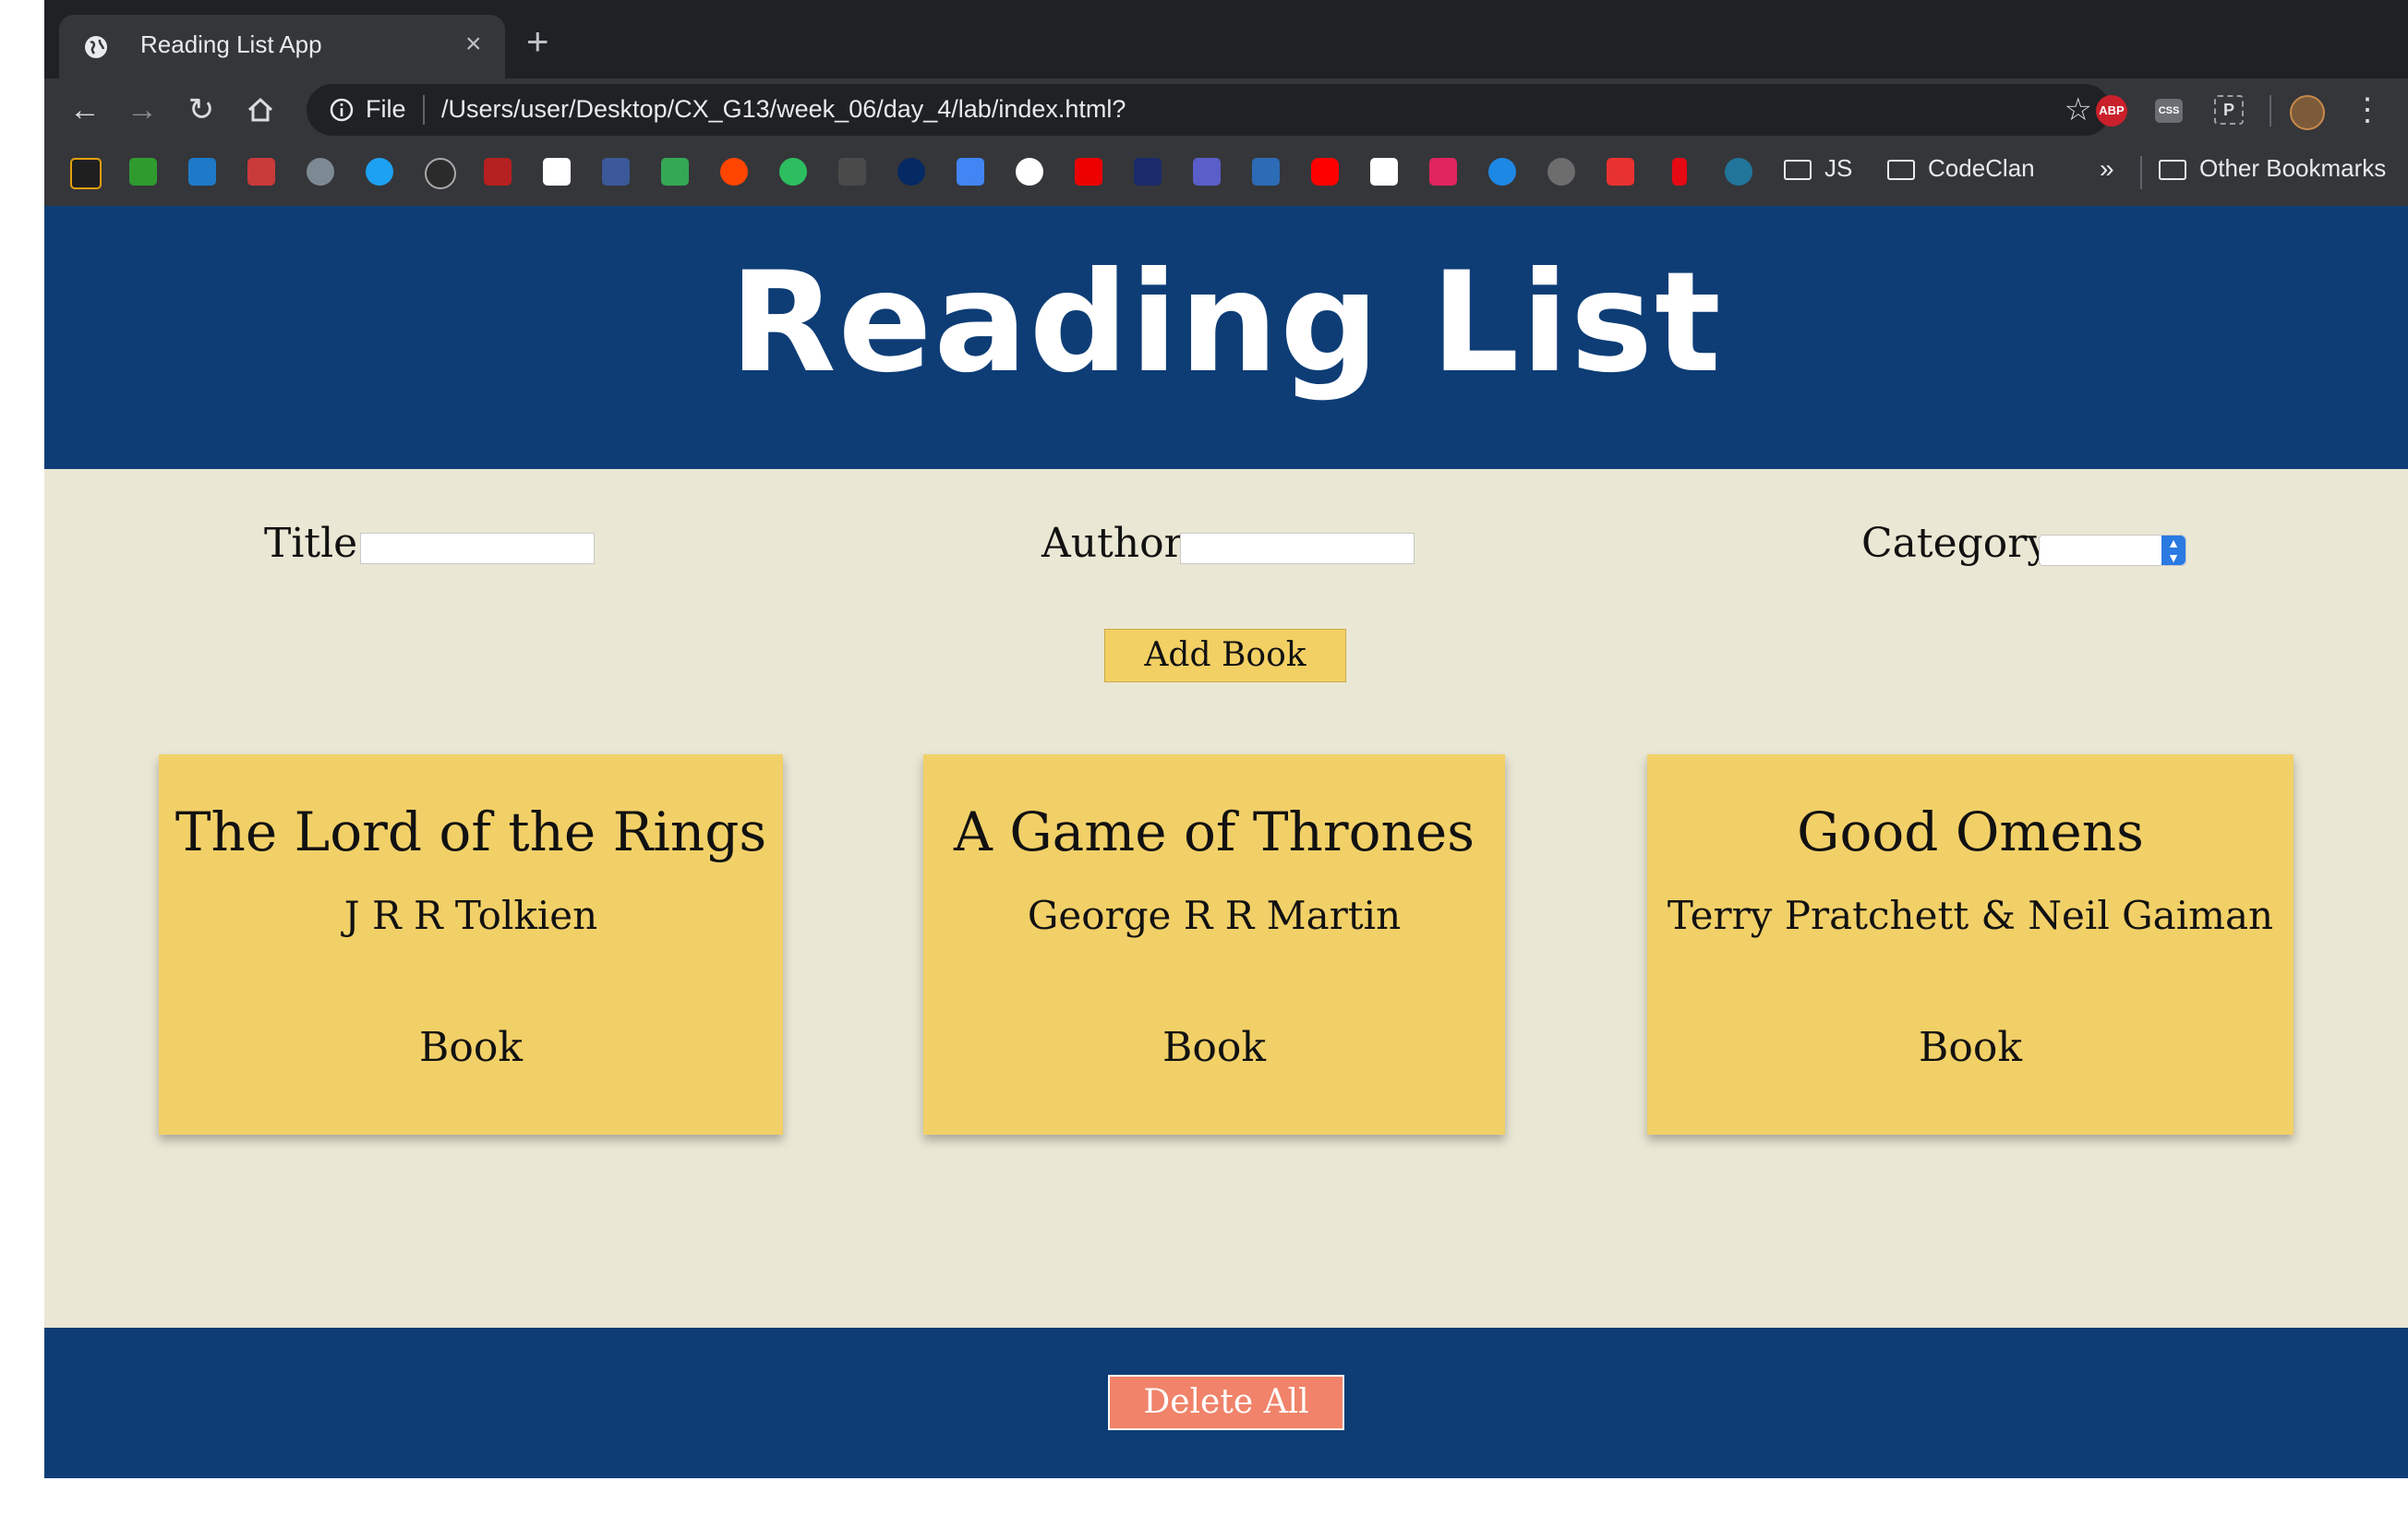  I want to click on flickr-bookmark-icon, so click(1029, 172).